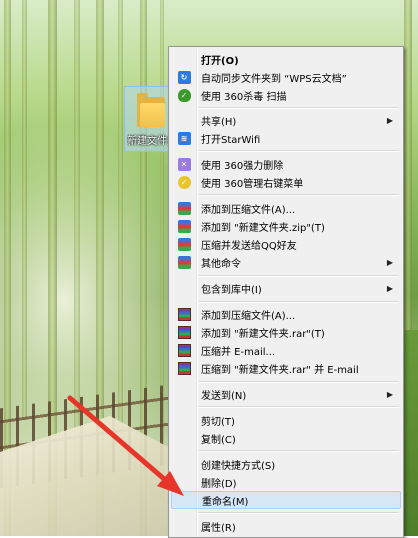  I want to click on menu-item-label: 自动同步文件夹到 “WPS云文档”, so click(274, 79).